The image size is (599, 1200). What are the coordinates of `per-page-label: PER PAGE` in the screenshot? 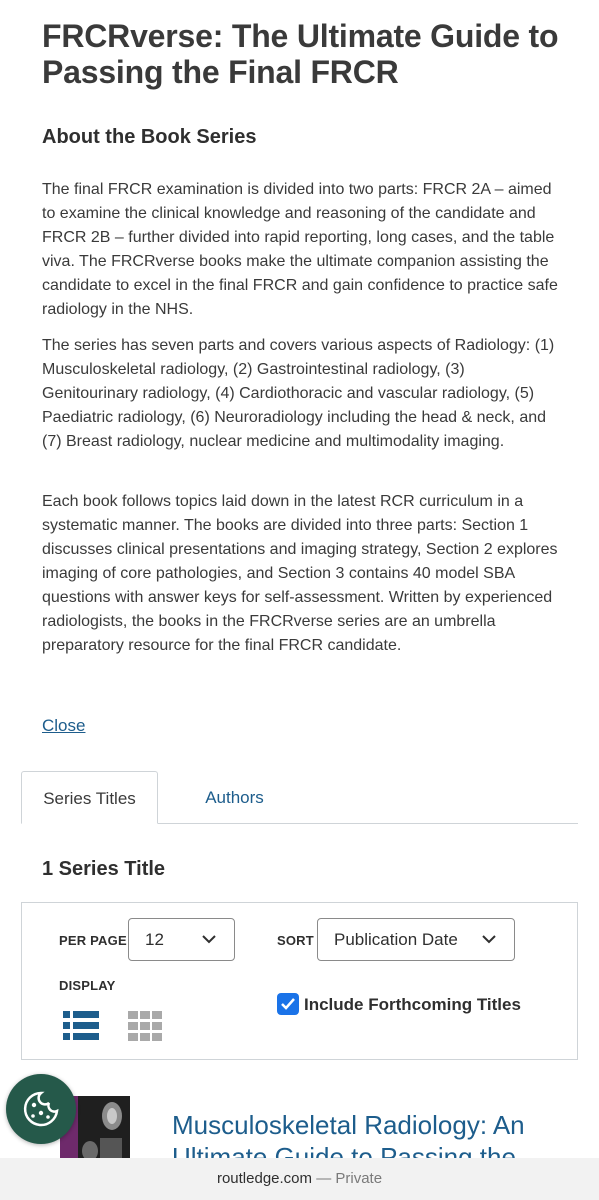 It's located at (93, 940).